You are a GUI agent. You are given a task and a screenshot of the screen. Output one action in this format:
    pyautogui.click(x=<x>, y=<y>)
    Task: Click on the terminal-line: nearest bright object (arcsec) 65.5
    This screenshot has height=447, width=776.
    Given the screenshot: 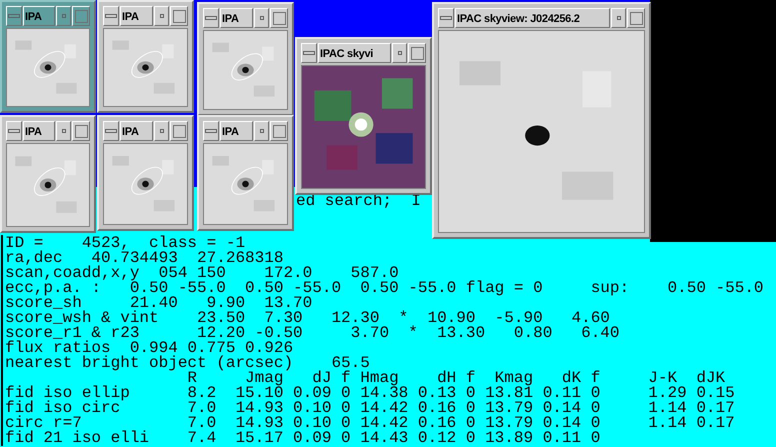 What is the action you would take?
    pyautogui.click(x=187, y=363)
    